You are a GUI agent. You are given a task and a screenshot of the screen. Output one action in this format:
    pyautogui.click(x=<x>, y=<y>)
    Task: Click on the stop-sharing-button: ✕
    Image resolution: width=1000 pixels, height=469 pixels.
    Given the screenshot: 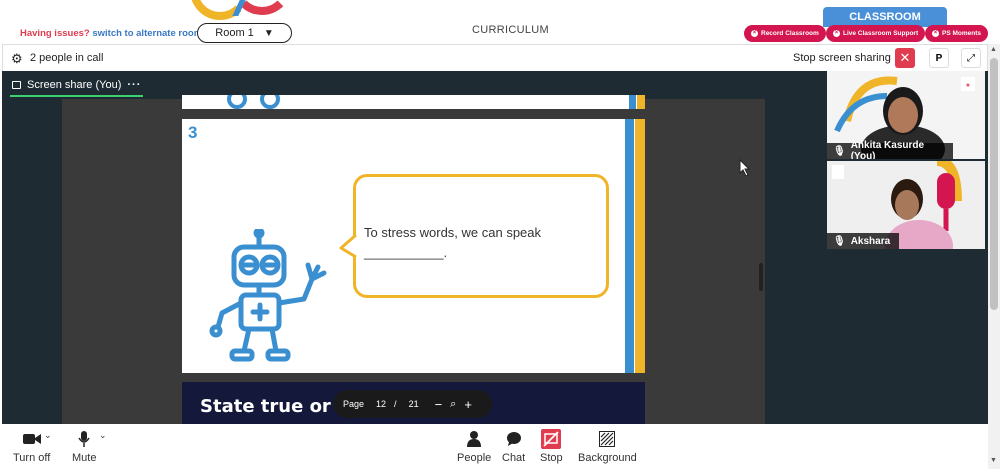 What is the action you would take?
    pyautogui.click(x=905, y=58)
    